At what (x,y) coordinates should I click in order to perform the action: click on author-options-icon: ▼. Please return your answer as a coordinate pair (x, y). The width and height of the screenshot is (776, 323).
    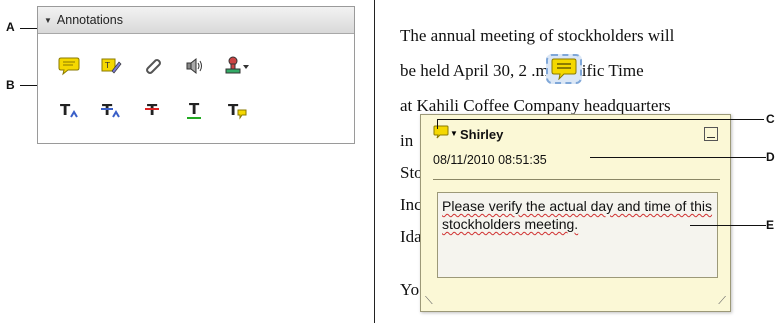
    Looking at the image, I should click on (454, 133).